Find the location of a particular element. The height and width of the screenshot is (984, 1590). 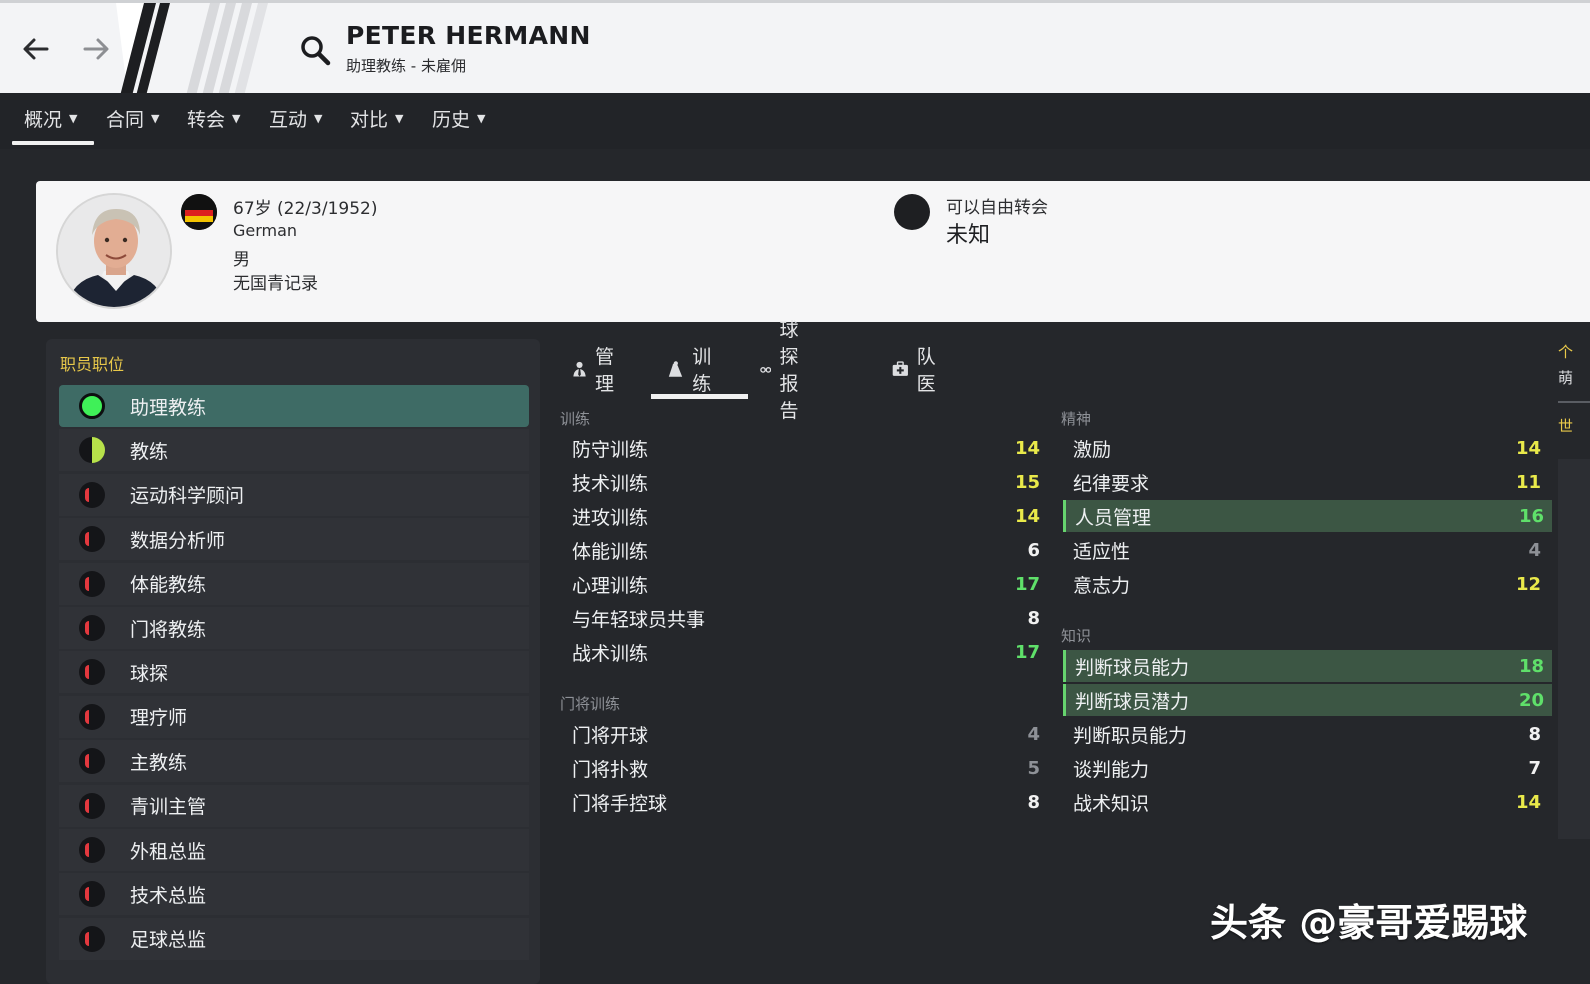

attribute-value: 7 is located at coordinates (1534, 768).